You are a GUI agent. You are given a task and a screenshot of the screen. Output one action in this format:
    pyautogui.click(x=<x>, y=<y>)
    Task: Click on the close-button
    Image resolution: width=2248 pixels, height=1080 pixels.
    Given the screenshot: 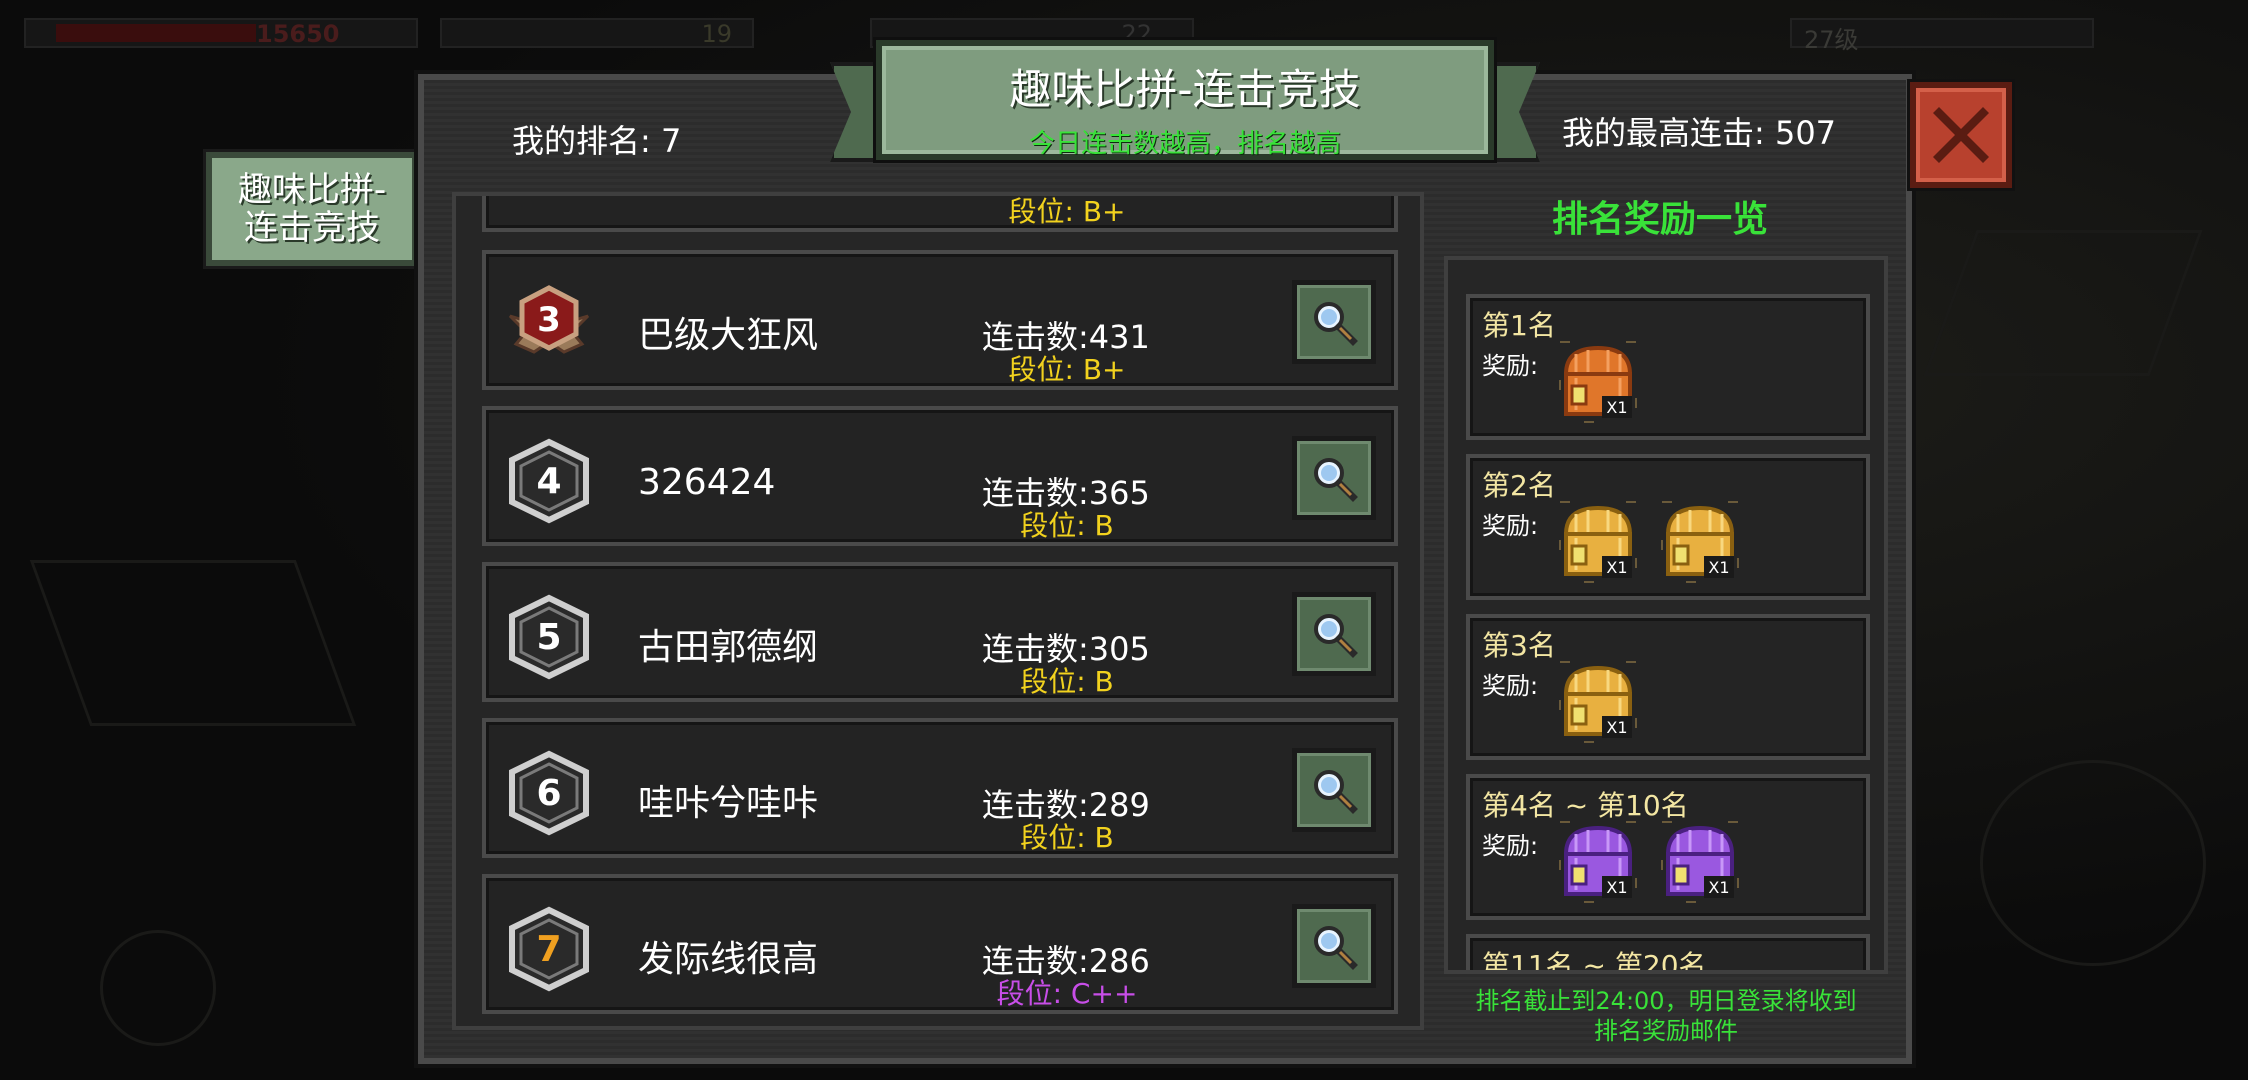 What is the action you would take?
    pyautogui.click(x=1961, y=135)
    